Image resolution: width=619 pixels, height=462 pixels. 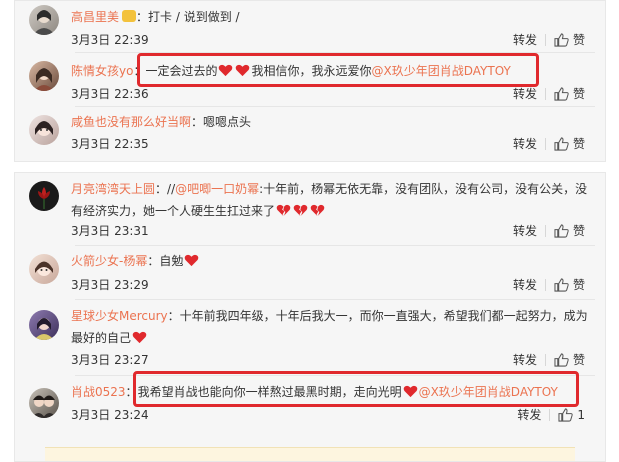 I want to click on comment-time: 3月3日 23:31, so click(x=110, y=231).